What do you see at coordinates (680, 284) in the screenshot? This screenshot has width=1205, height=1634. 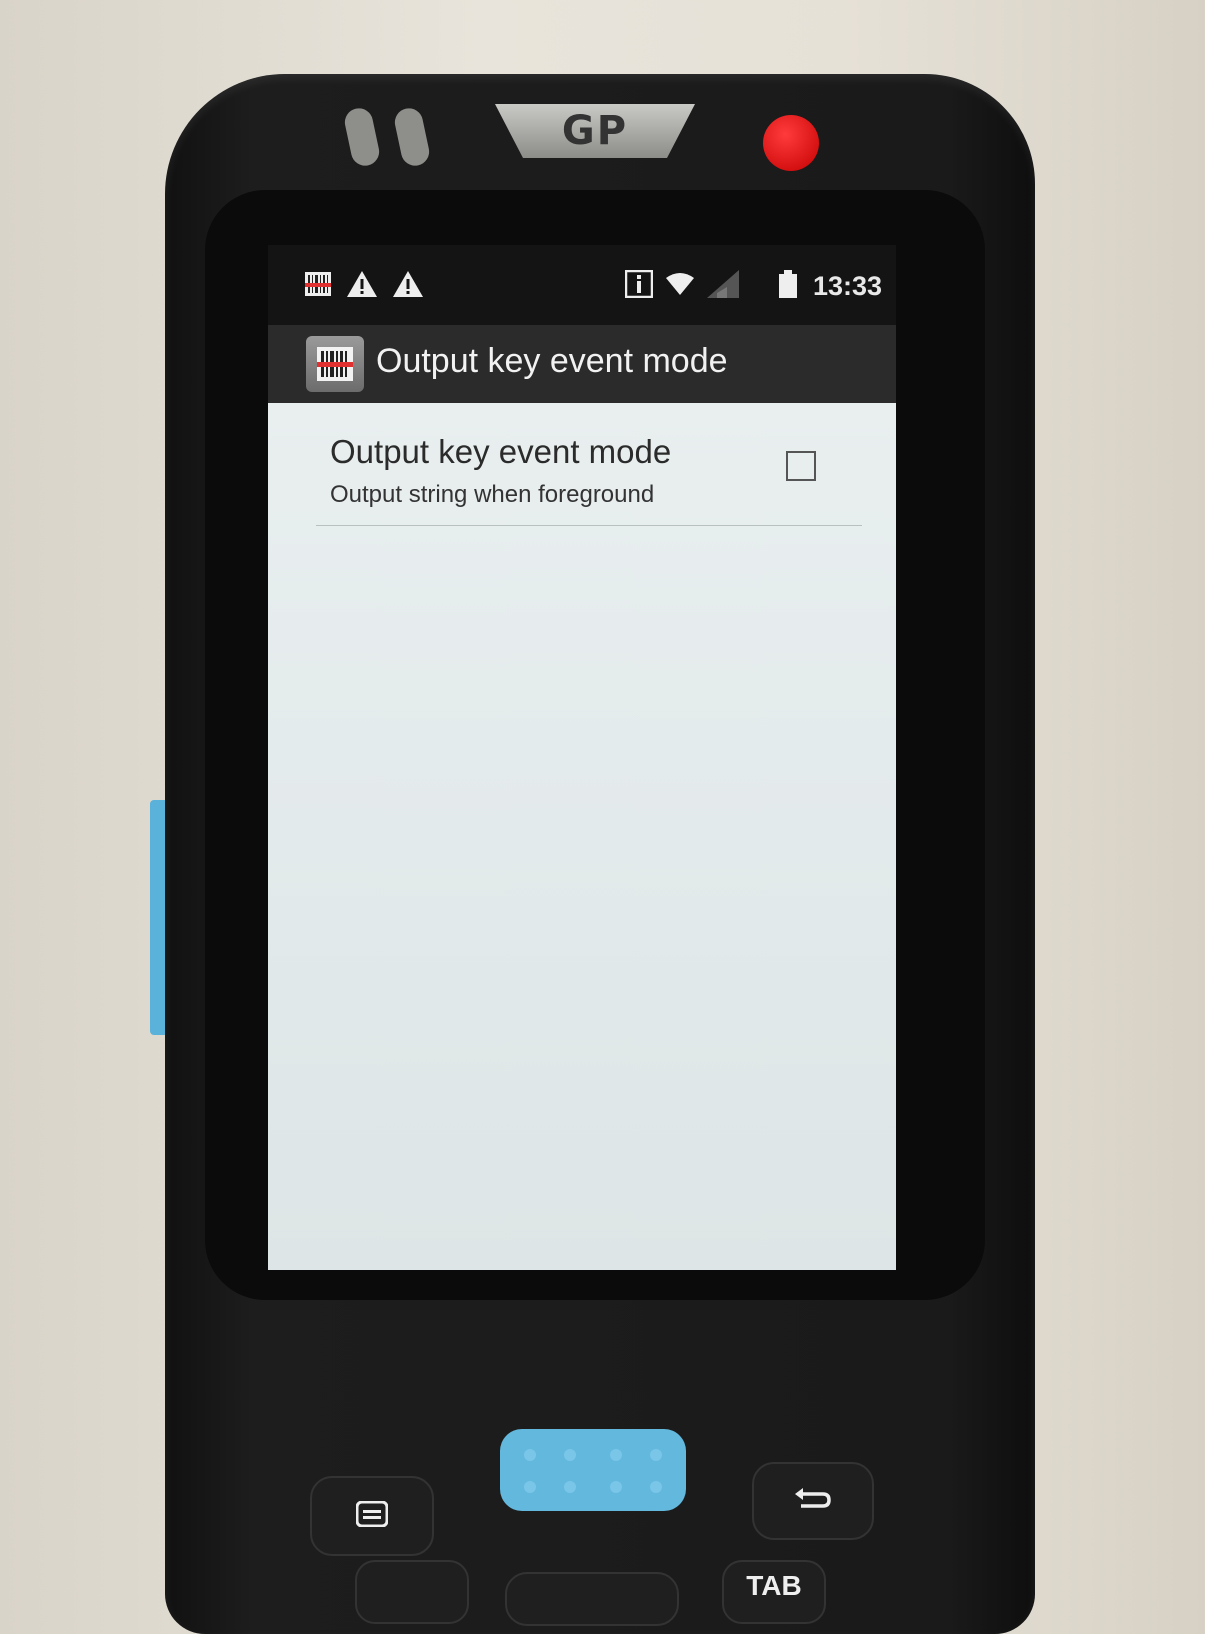 I see `wifi-icon` at bounding box center [680, 284].